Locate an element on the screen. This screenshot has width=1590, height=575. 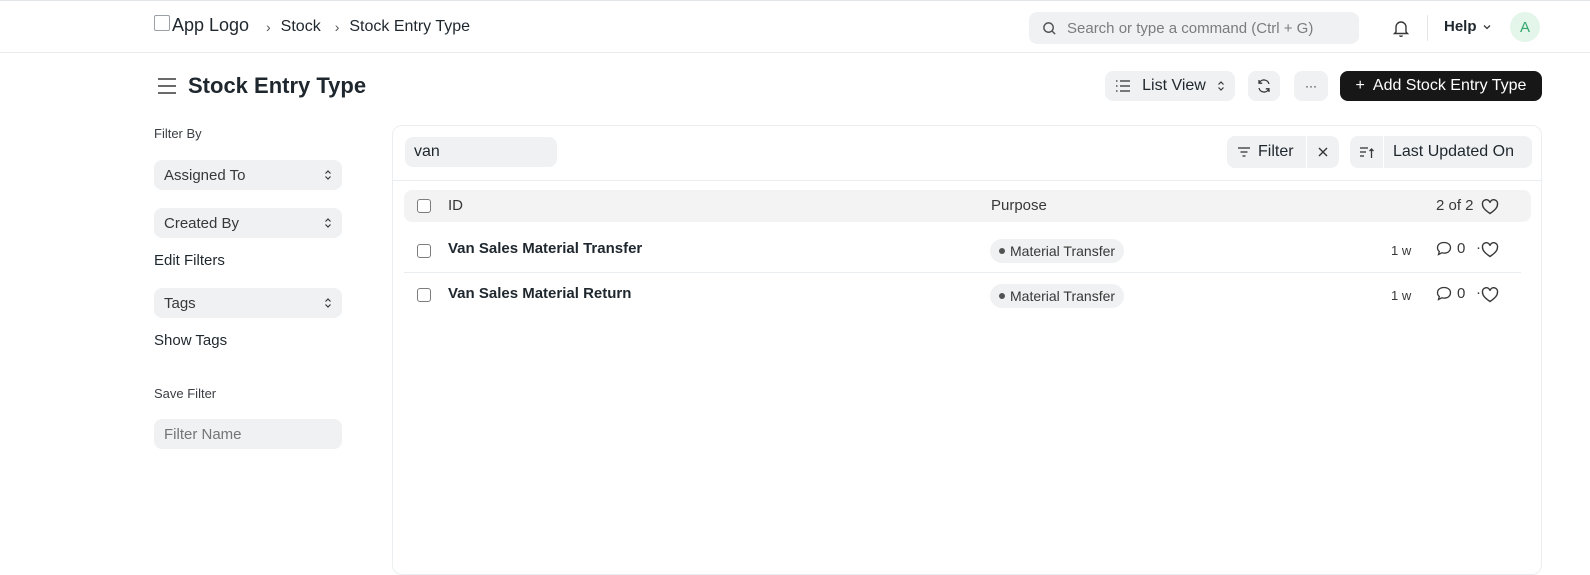
clear-filters-button is located at coordinates (1323, 152).